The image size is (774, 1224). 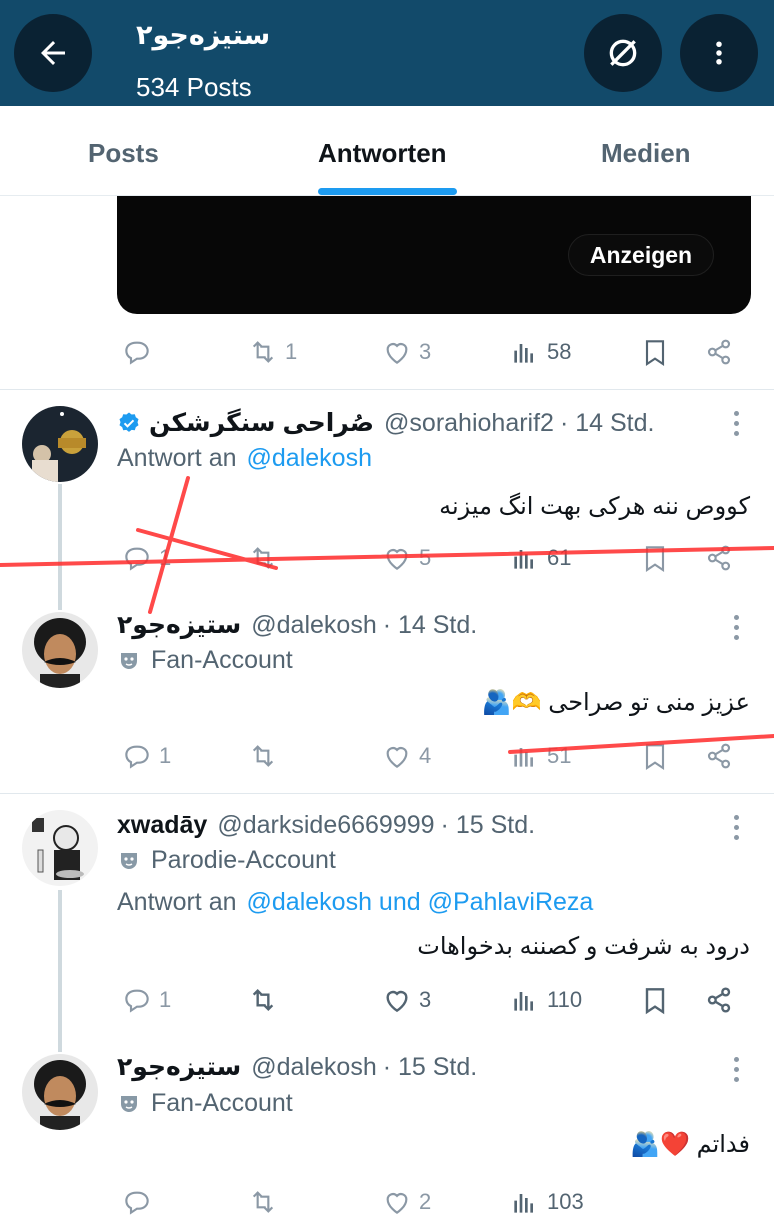 What do you see at coordinates (559, 557) in the screenshot?
I see `view-count: 61` at bounding box center [559, 557].